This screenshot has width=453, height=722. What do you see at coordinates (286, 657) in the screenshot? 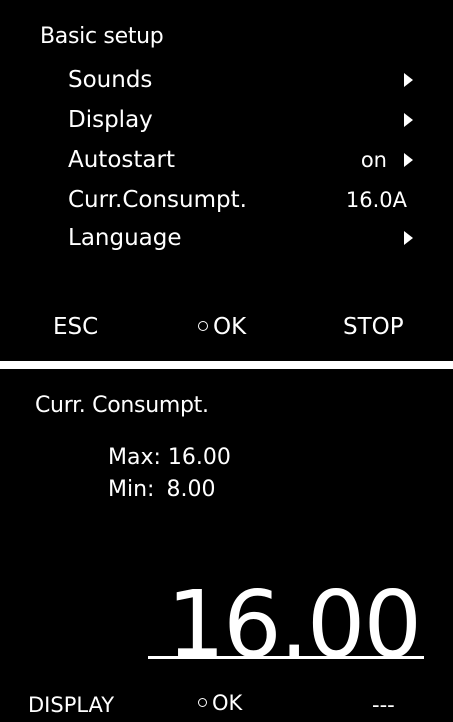
I see `value-underline` at bounding box center [286, 657].